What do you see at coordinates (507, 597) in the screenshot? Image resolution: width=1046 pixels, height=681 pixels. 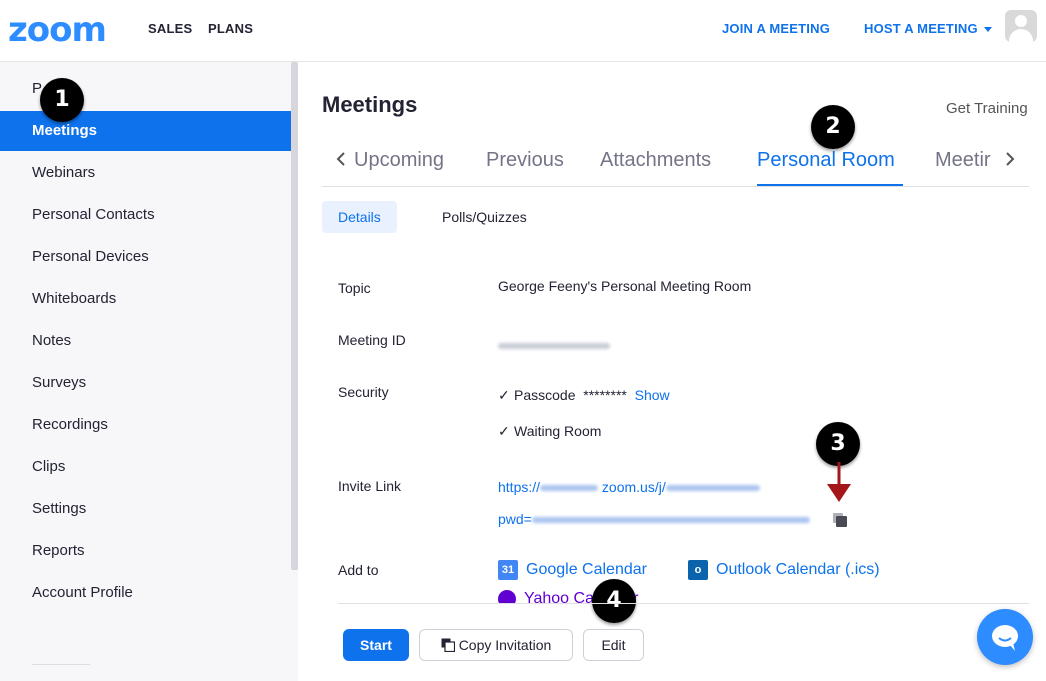 I see `yahoo-calendar-icon` at bounding box center [507, 597].